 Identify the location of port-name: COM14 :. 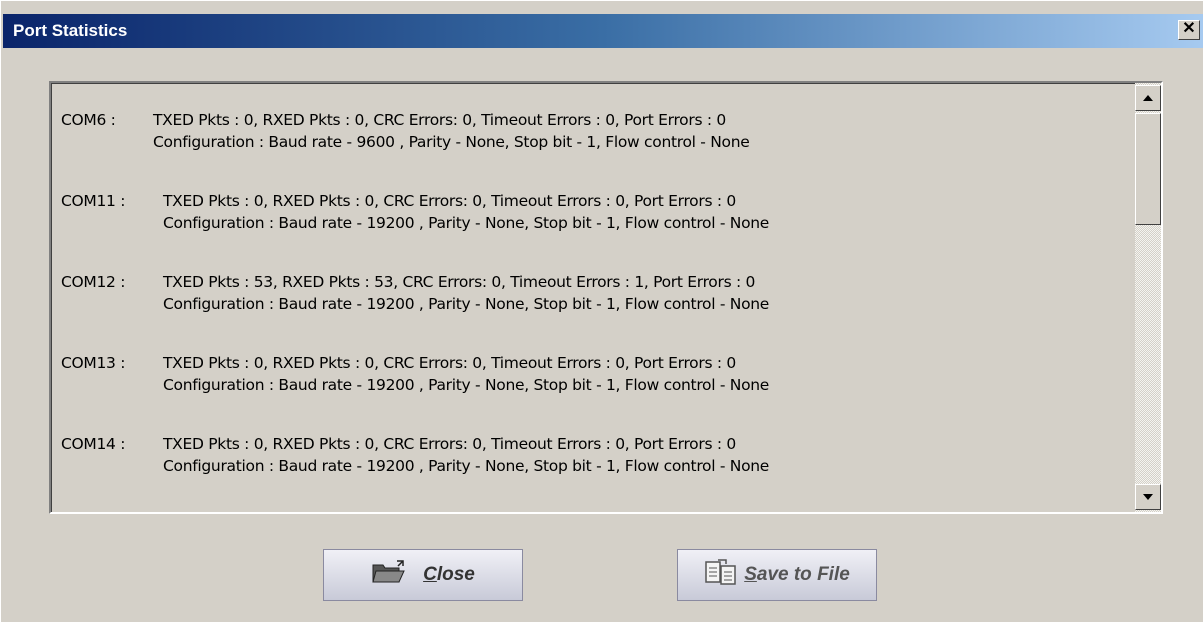
(93, 444).